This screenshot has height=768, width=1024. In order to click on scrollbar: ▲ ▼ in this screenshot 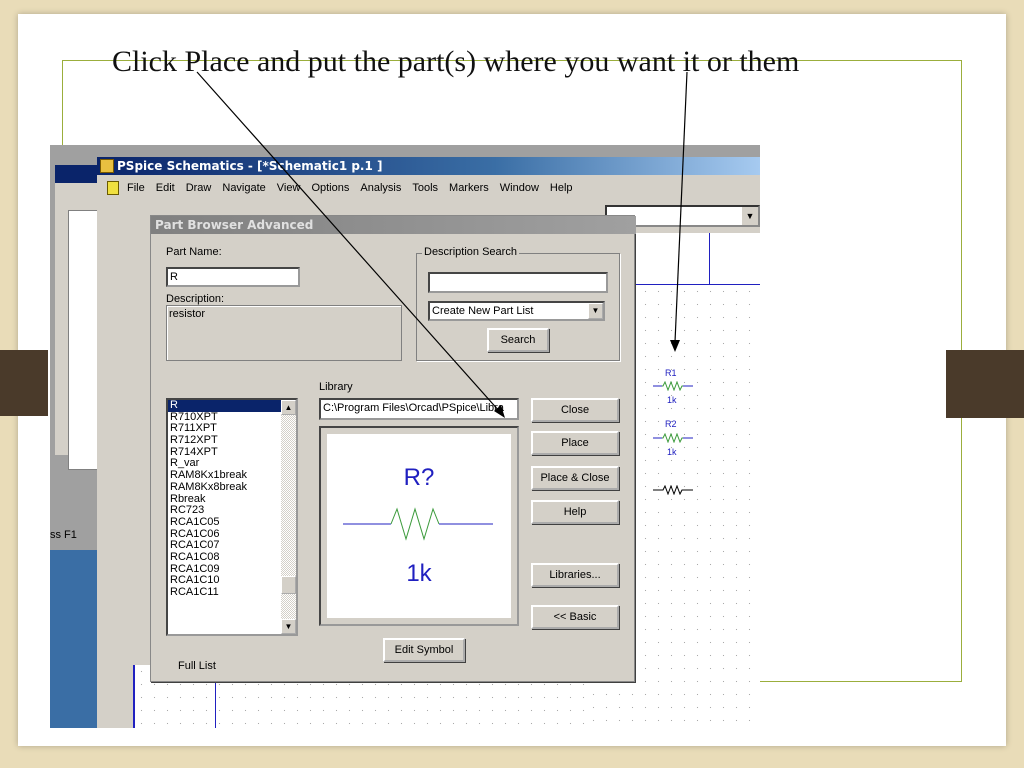, I will do `click(288, 517)`.